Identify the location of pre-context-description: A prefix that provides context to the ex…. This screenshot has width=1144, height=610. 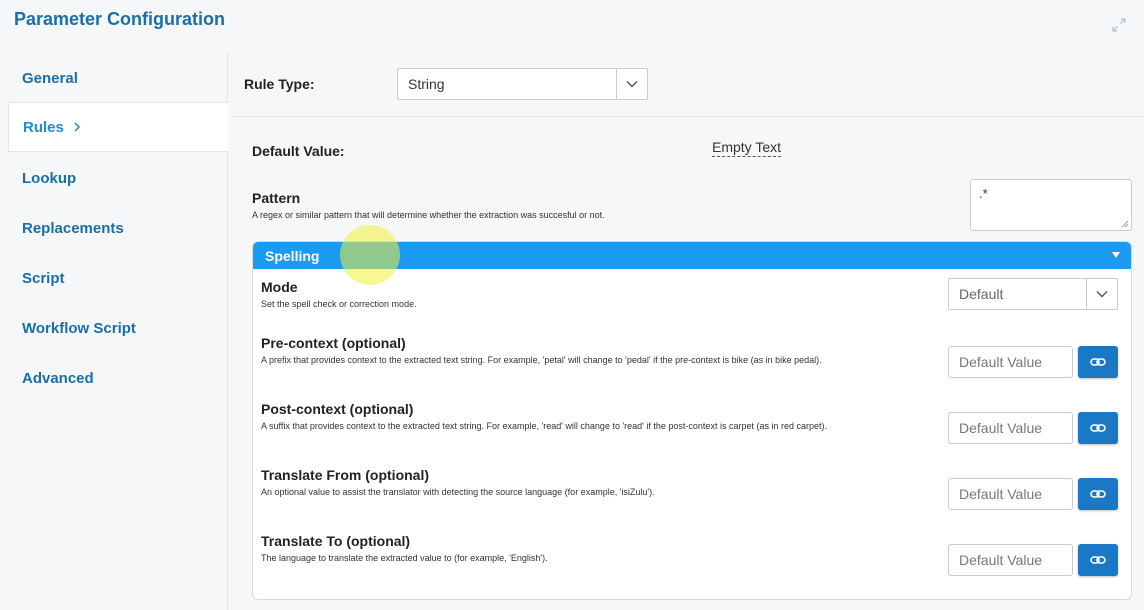
(541, 360).